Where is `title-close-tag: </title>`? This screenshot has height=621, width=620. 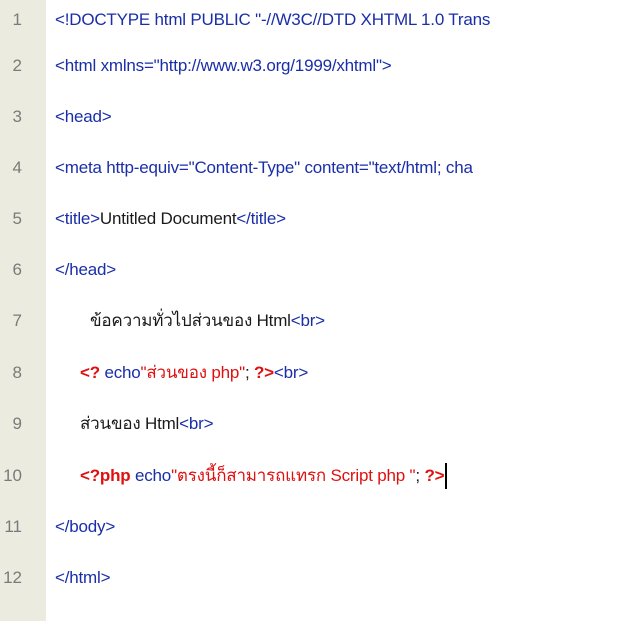
title-close-tag: </title> is located at coordinates (261, 218).